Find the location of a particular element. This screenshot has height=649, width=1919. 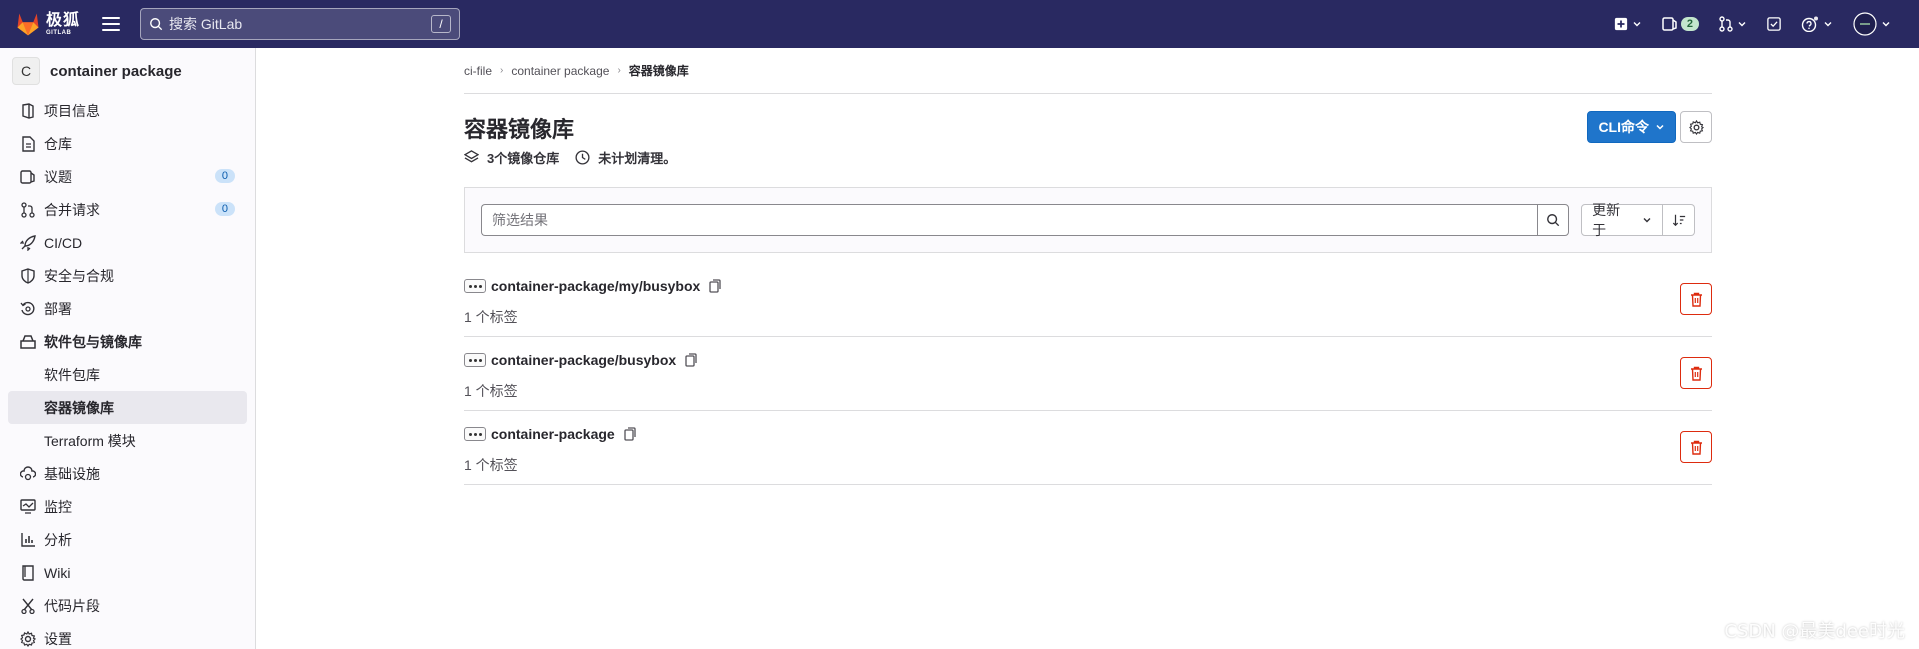

breadcrumb: ci-file › container package › 容器镜像库 is located at coordinates (1088, 71).